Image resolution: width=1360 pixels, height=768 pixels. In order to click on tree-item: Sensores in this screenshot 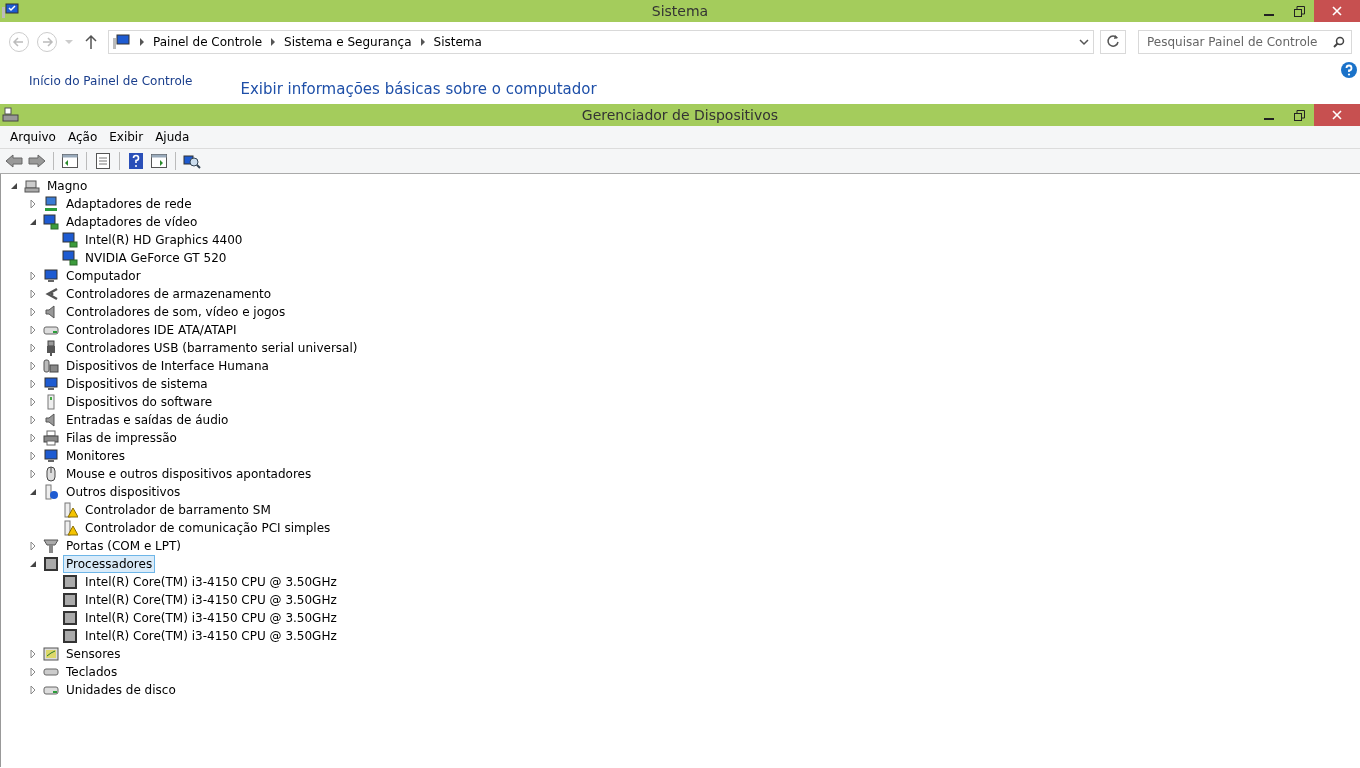, I will do `click(93, 654)`.